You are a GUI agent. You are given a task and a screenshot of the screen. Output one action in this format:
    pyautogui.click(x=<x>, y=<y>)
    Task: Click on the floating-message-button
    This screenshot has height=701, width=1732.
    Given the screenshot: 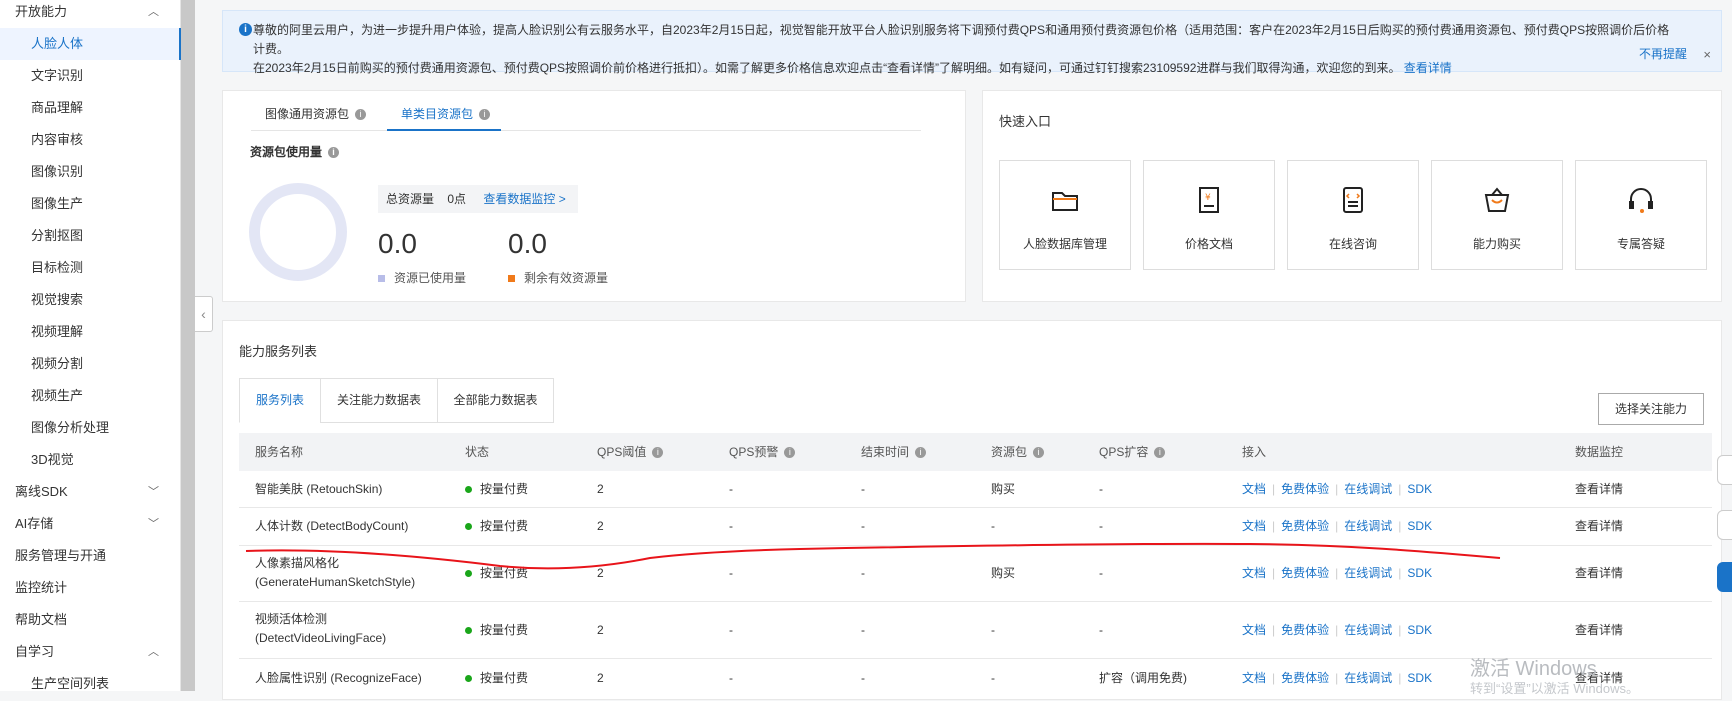 What is the action you would take?
    pyautogui.click(x=1724, y=525)
    